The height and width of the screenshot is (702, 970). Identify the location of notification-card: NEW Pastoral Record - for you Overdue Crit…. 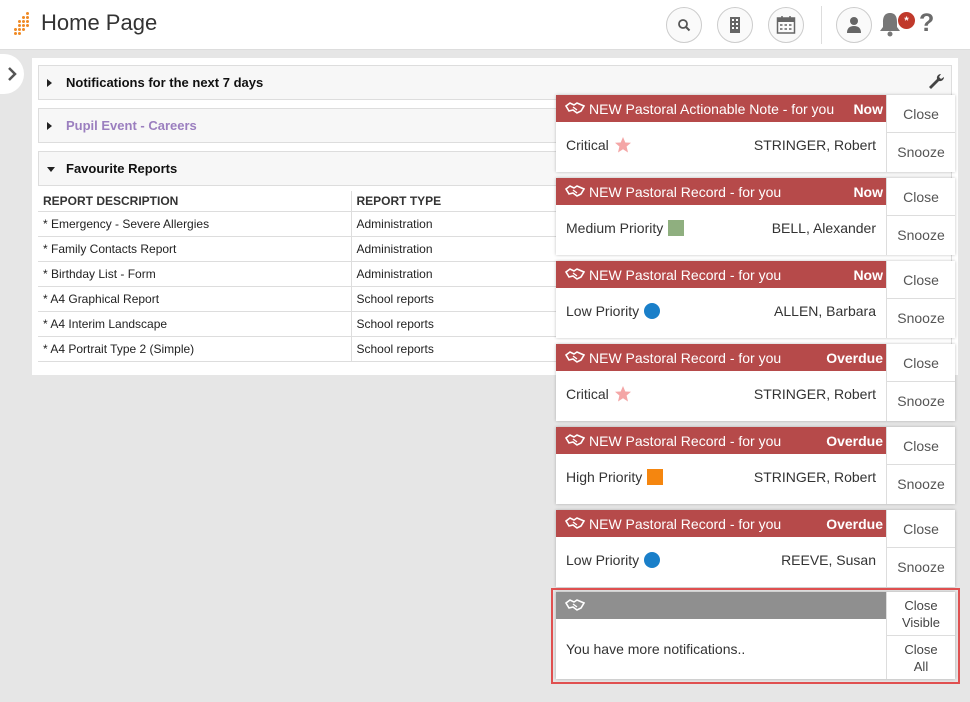
(755, 382).